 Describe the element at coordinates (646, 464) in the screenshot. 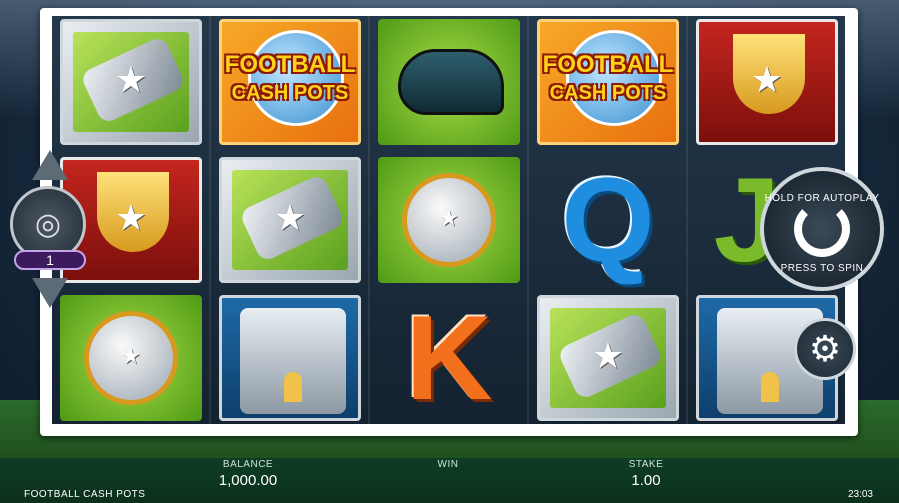

I see `stake-label: STAKE` at that location.